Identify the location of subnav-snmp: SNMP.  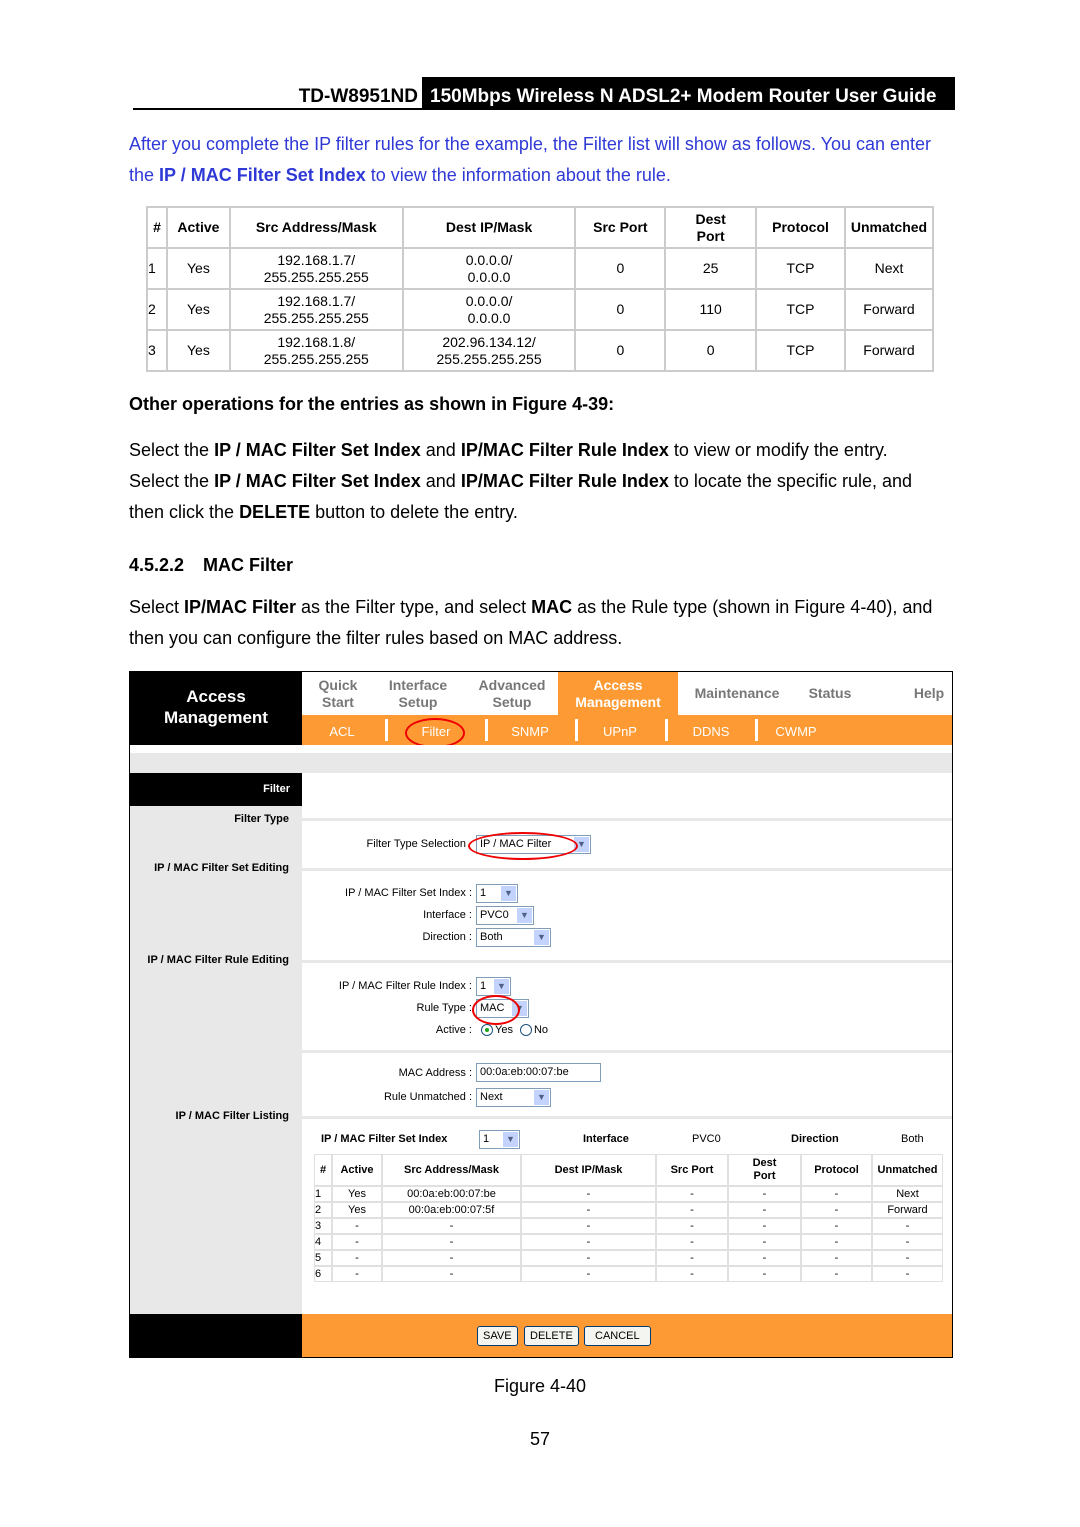
(530, 731).